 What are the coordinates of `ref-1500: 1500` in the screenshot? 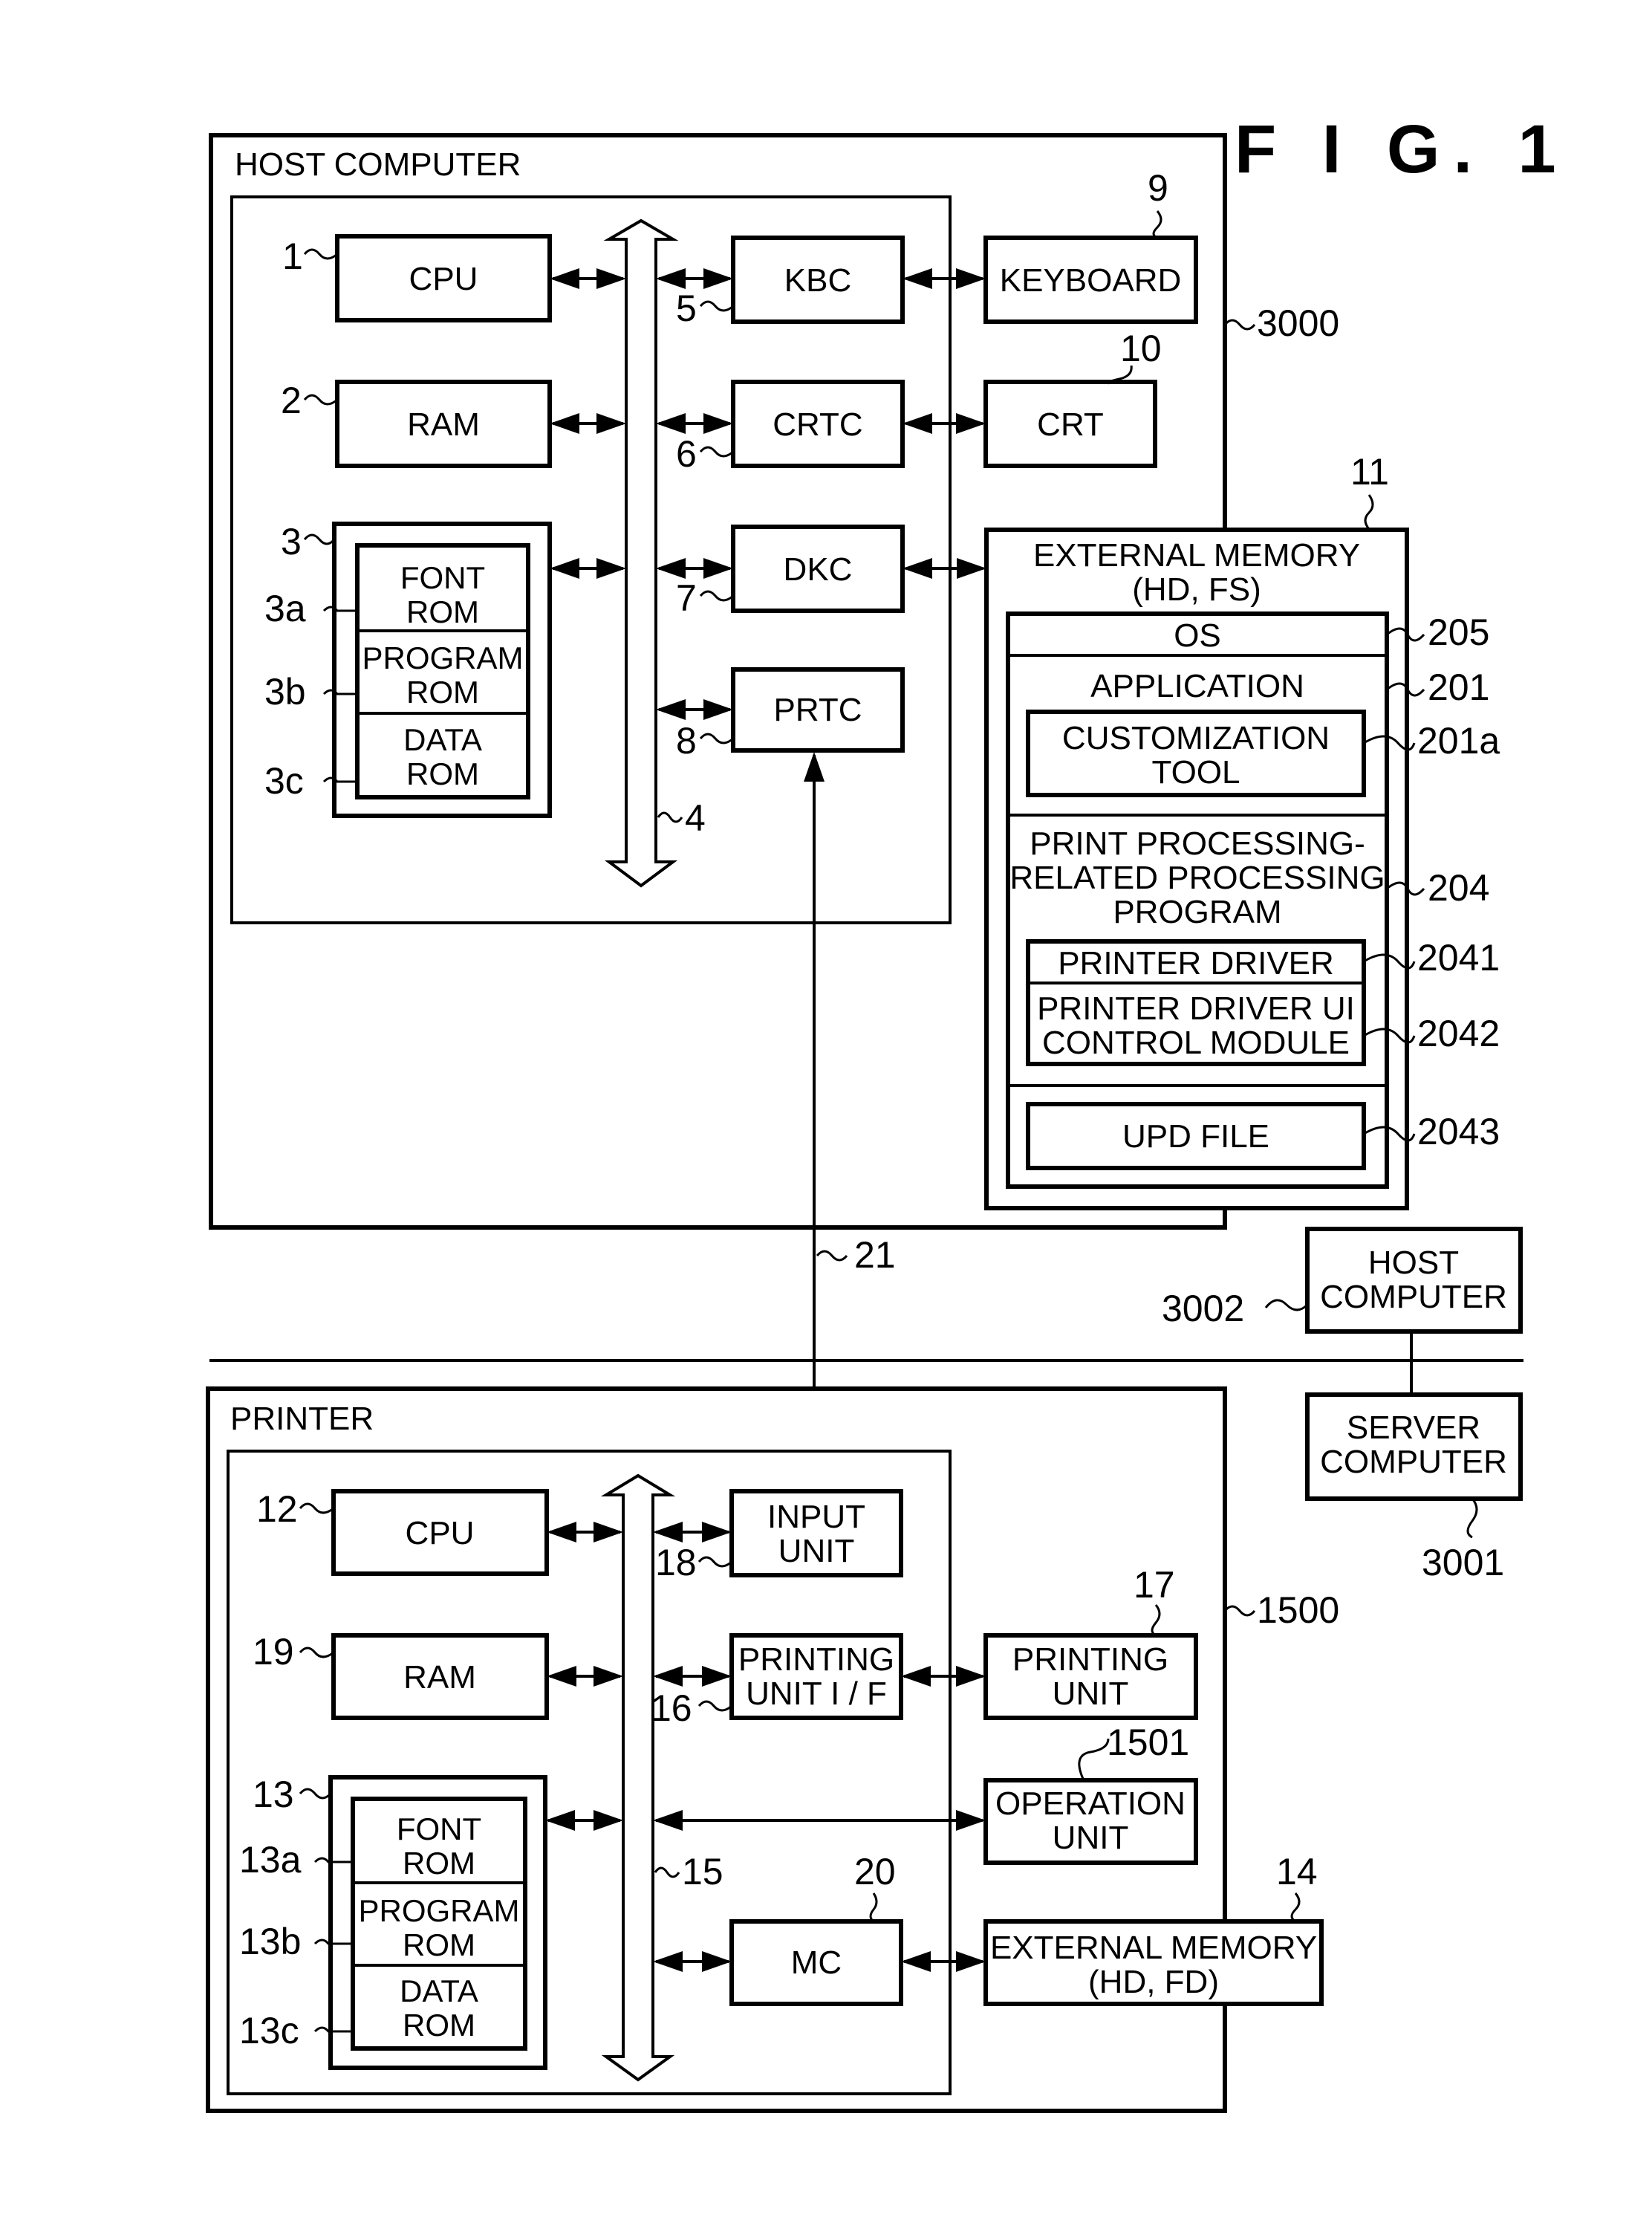 It's located at (1298, 1610).